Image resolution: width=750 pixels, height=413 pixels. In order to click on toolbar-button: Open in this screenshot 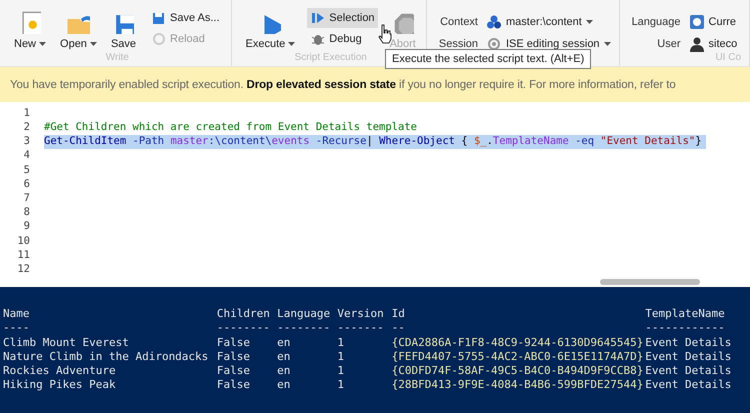, I will do `click(78, 28)`.